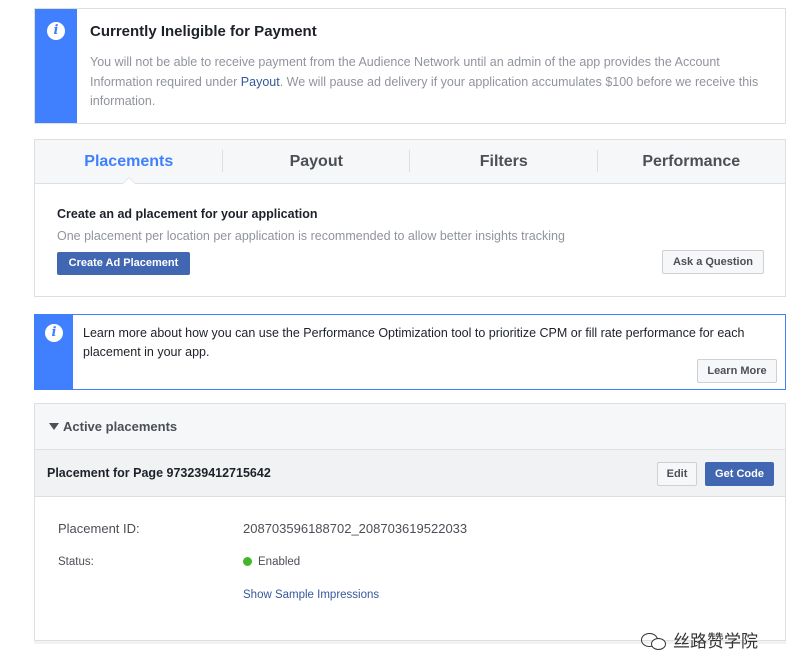 This screenshot has height=672, width=811. Describe the element at coordinates (203, 31) in the screenshot. I see `banner-title: Currently Ineligible for Payment` at that location.